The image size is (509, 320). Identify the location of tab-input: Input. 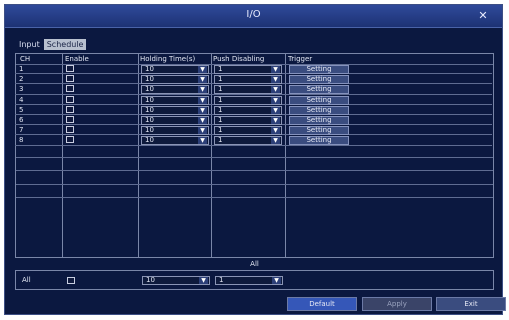
(29, 44).